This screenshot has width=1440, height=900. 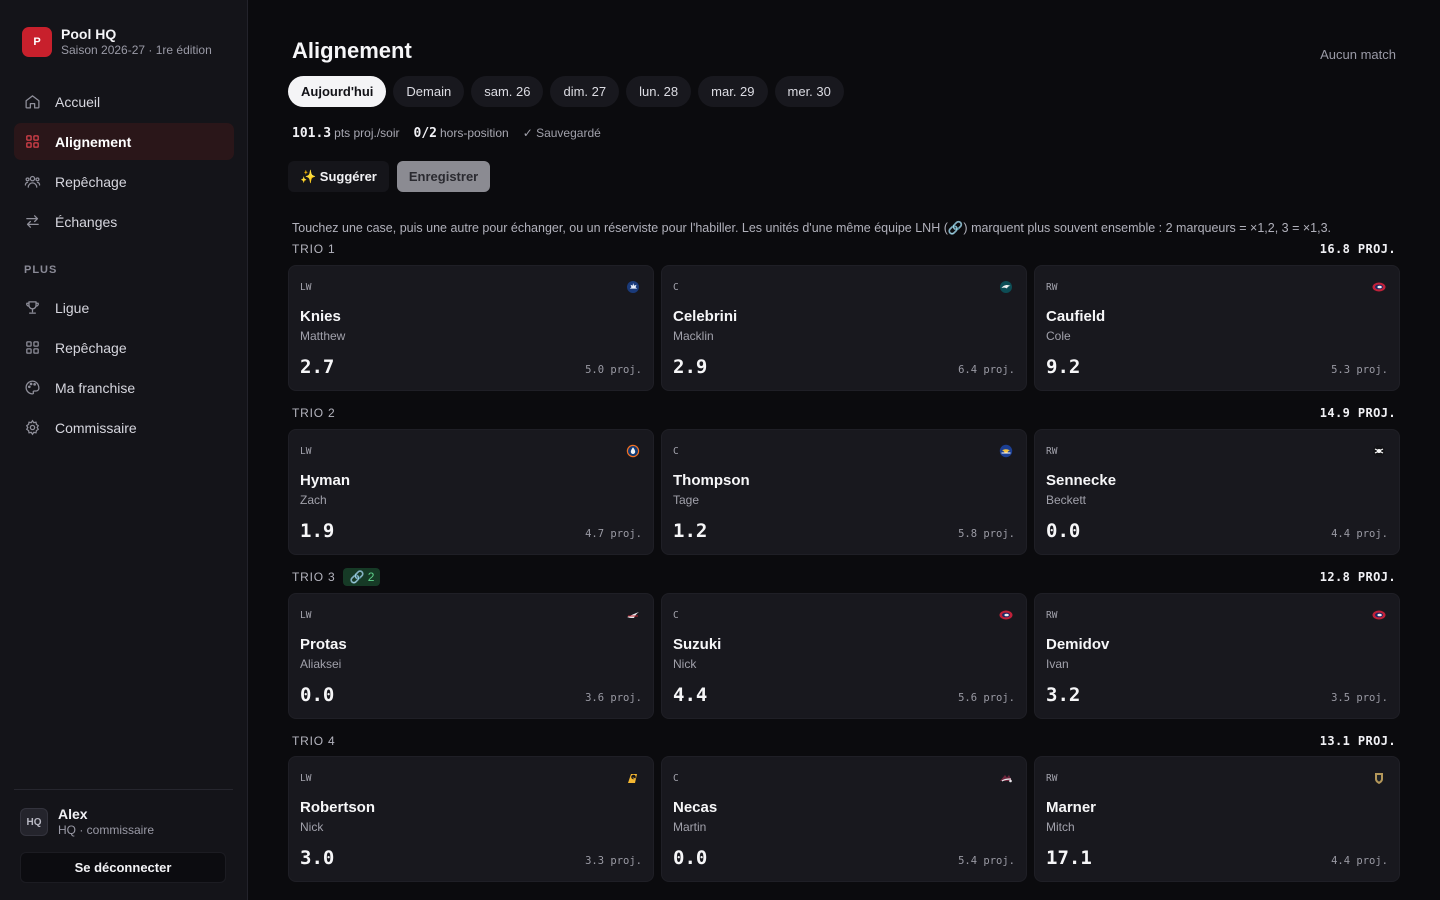 What do you see at coordinates (306, 451) in the screenshot?
I see `position-label: LW` at bounding box center [306, 451].